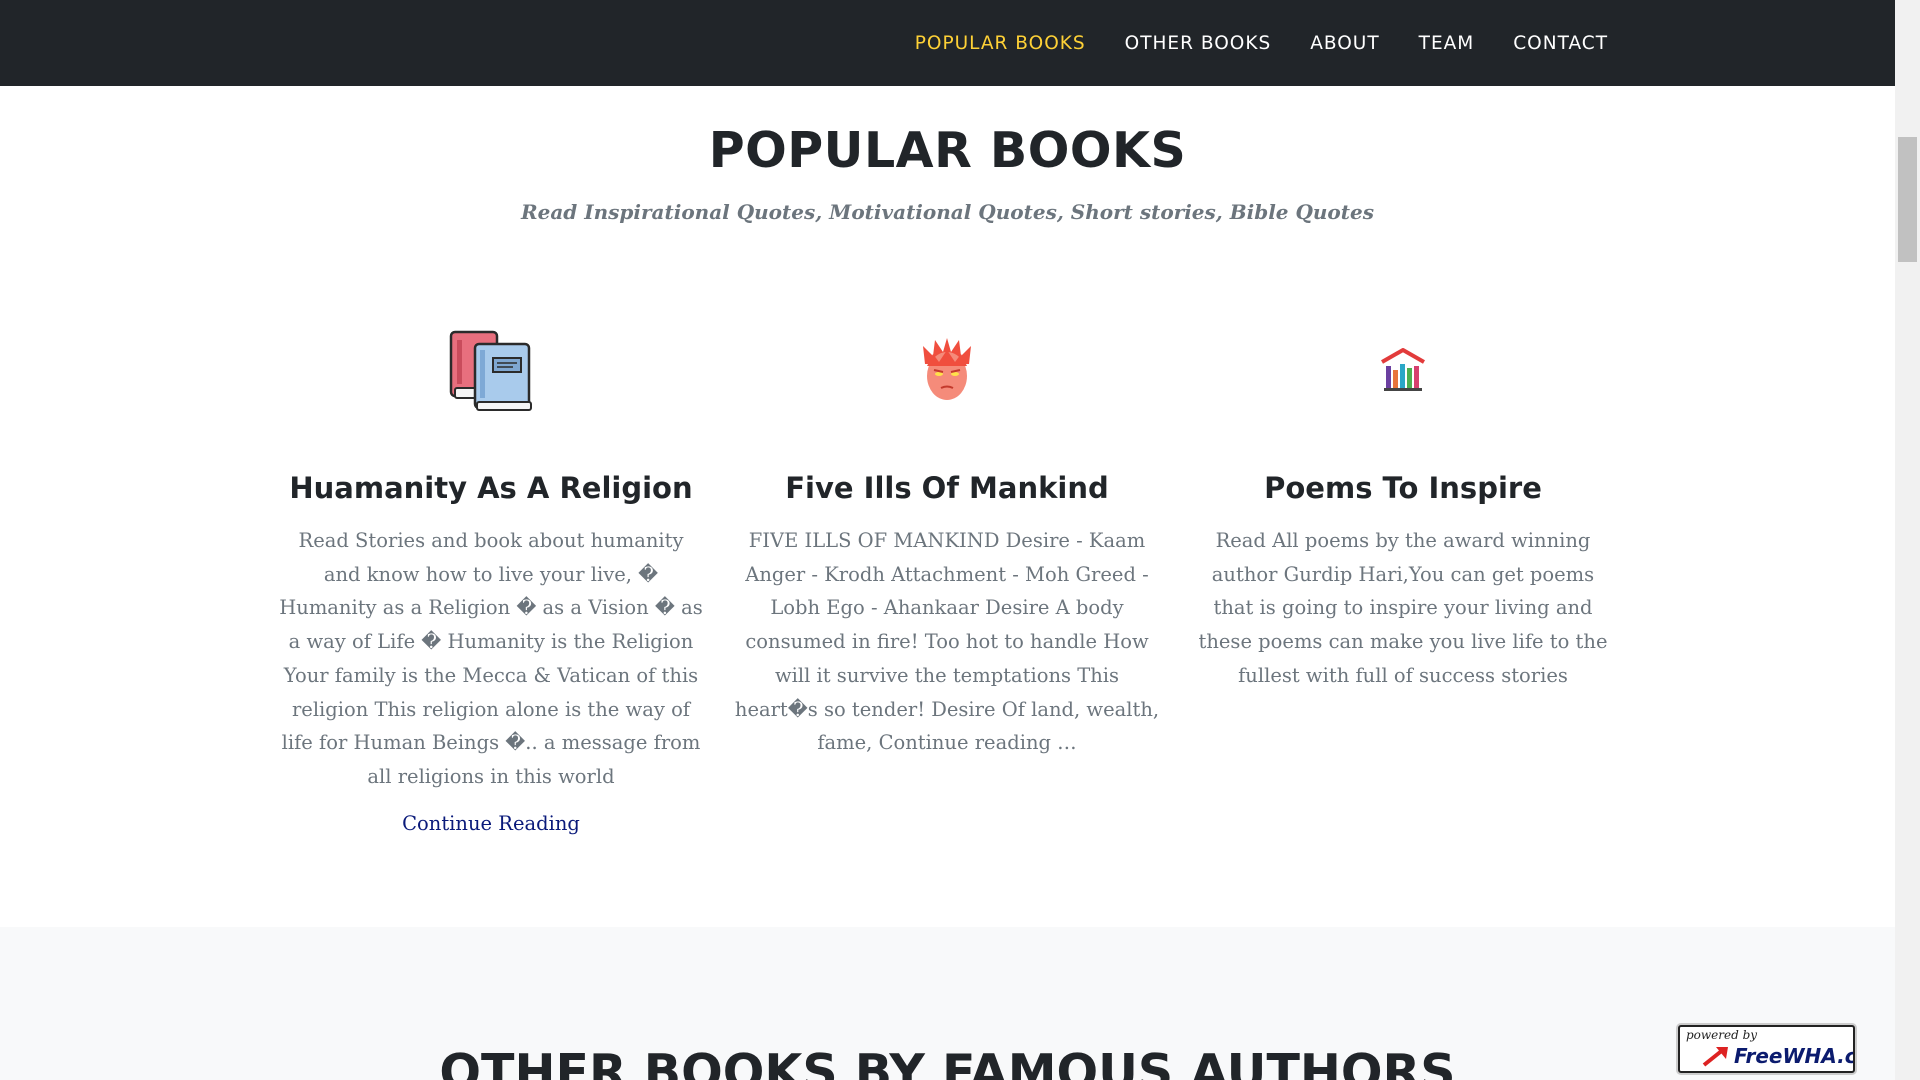 Image resolution: width=1920 pixels, height=1080 pixels. I want to click on nav-link-contact: CONTACT, so click(1560, 43).